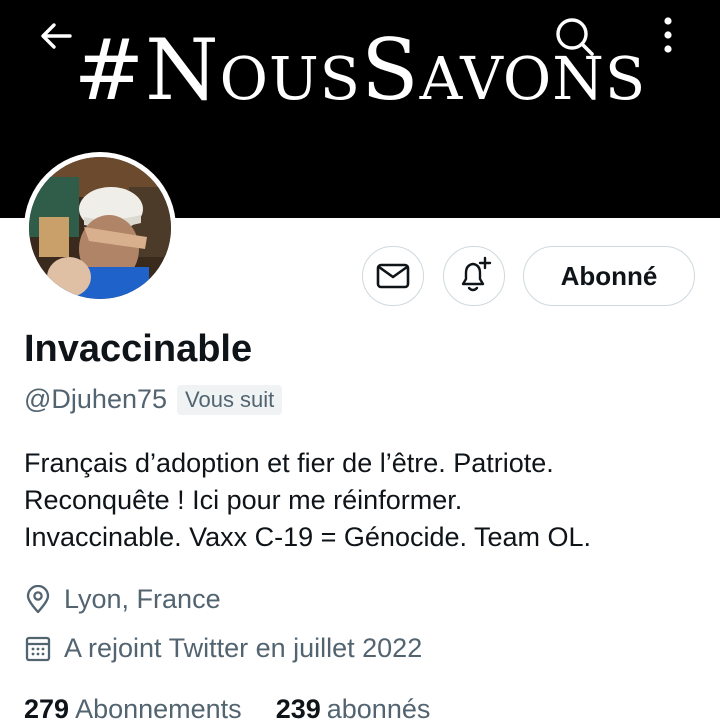 This screenshot has width=720, height=727. I want to click on followers-count: 239, so click(298, 709).